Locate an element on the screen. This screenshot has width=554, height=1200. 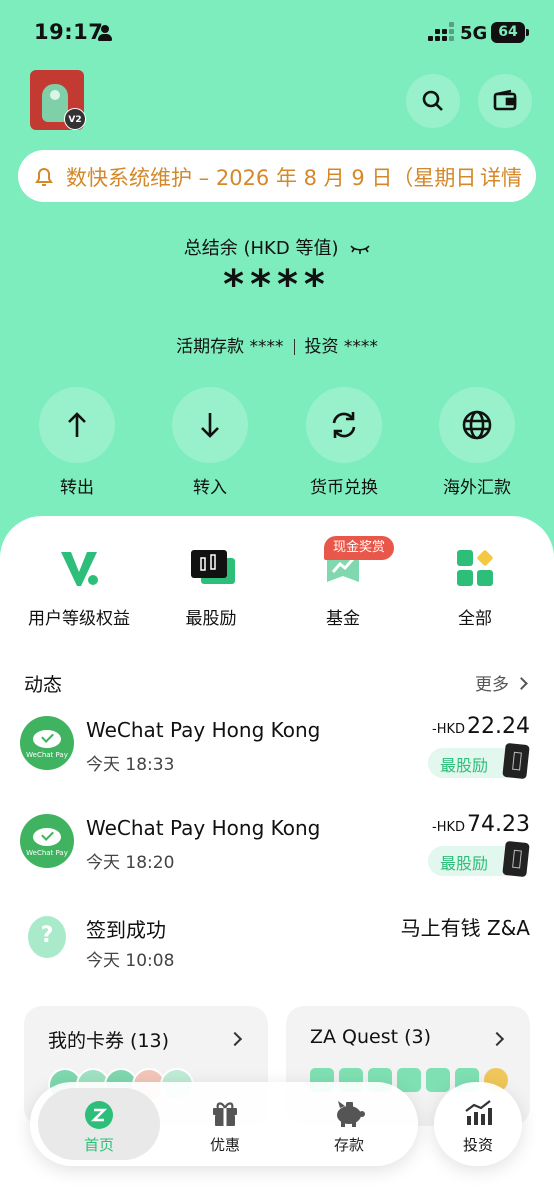
arrow-down-icon is located at coordinates (210, 425).